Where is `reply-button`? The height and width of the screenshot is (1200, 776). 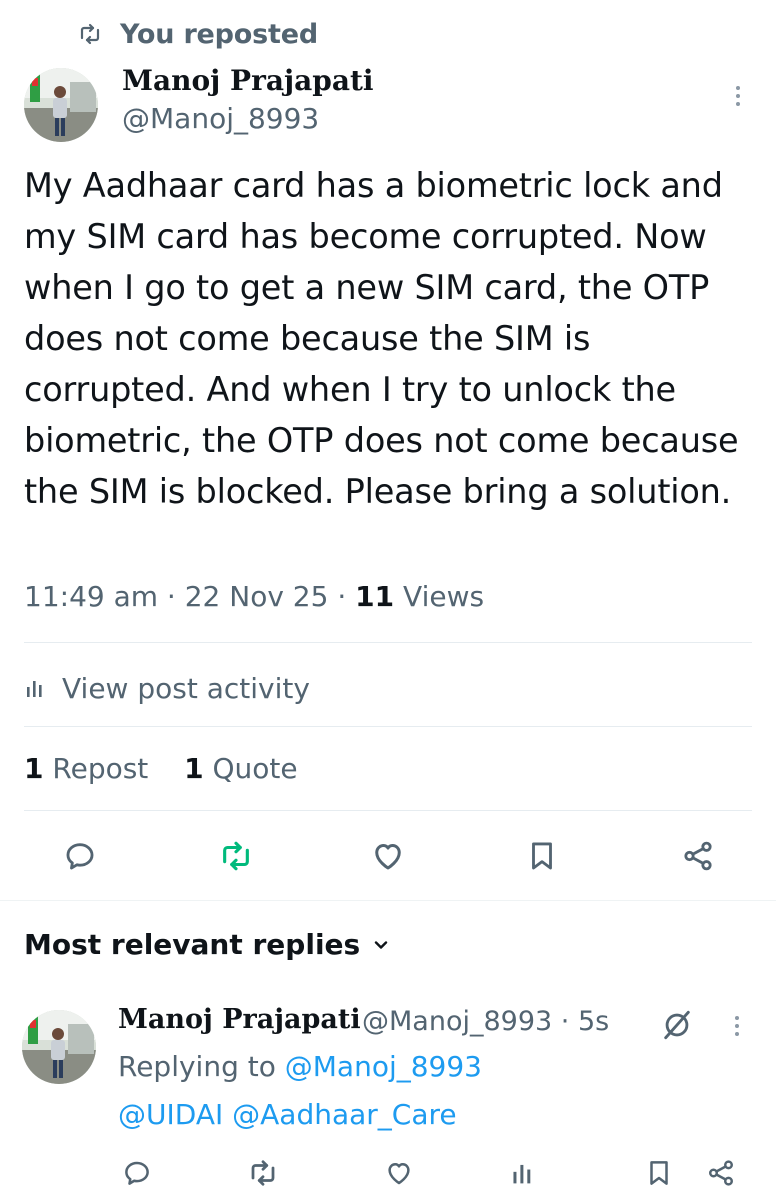
reply-button is located at coordinates (80, 856).